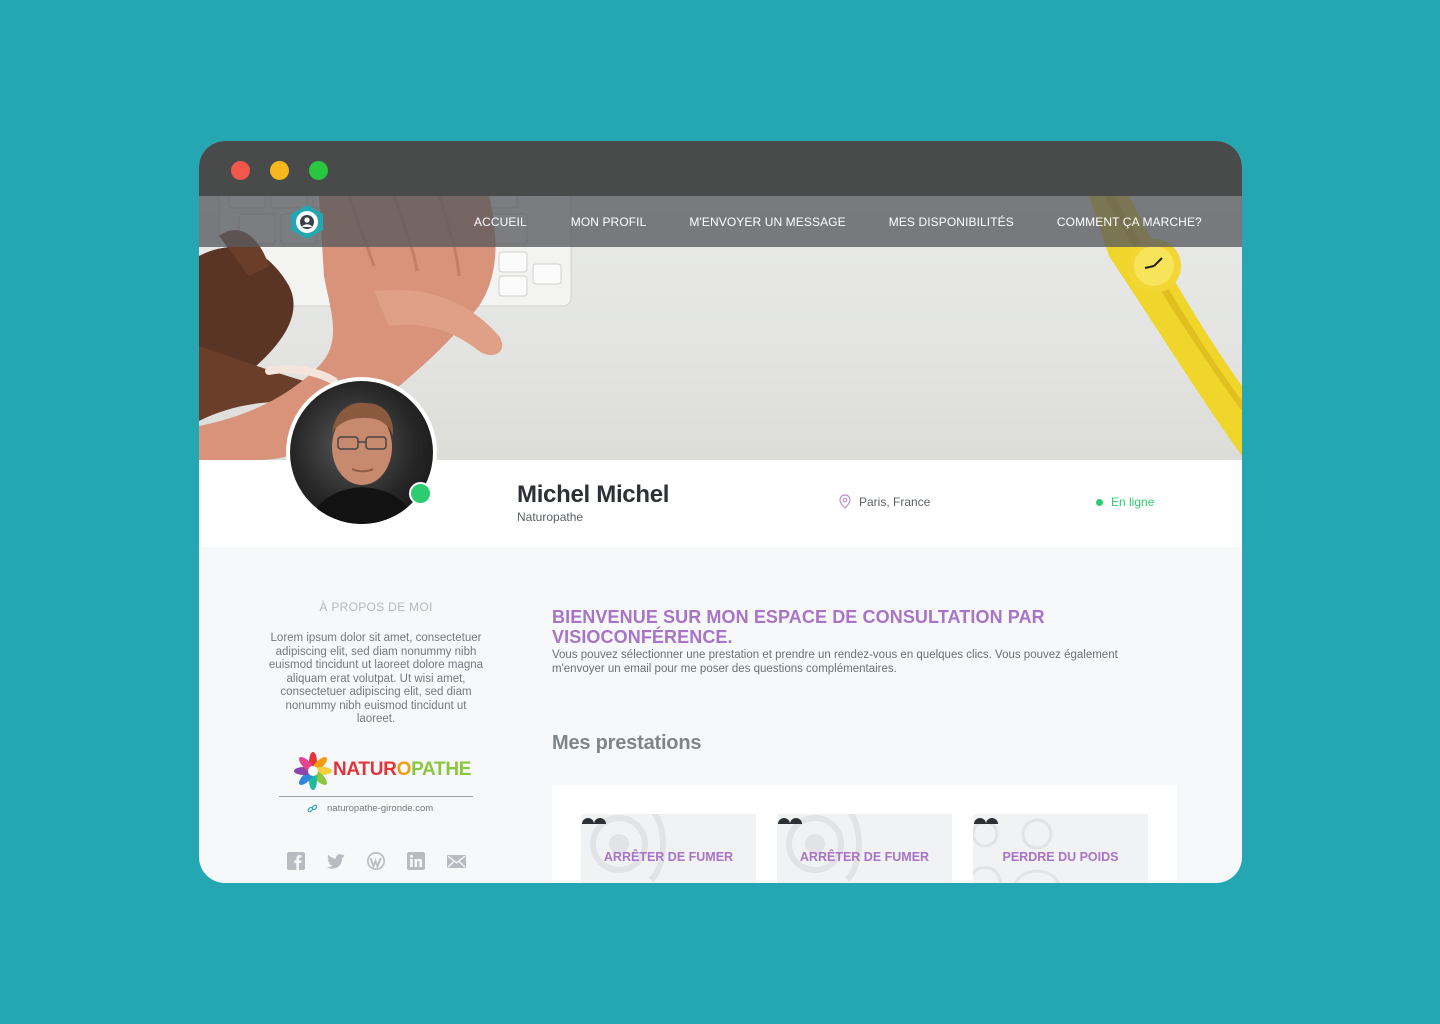 This screenshot has width=1440, height=1024. Describe the element at coordinates (767, 222) in the screenshot. I see `nav-link-message: M'ENVOYER UN MESSAGE` at that location.